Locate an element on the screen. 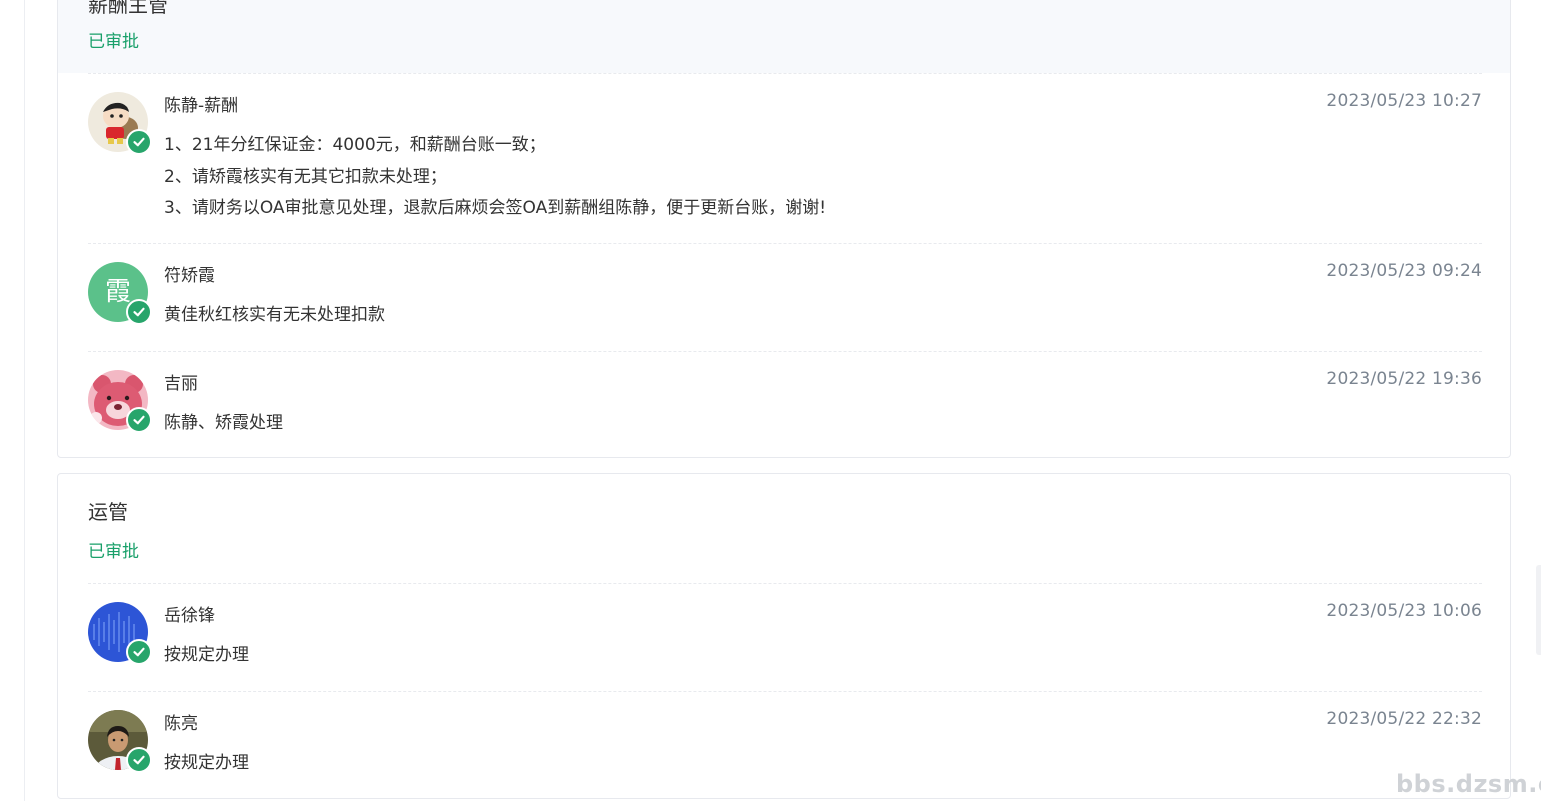  approval-record: 岳徐锋 2023/05/23 10:06 按规定办理 is located at coordinates (785, 637).